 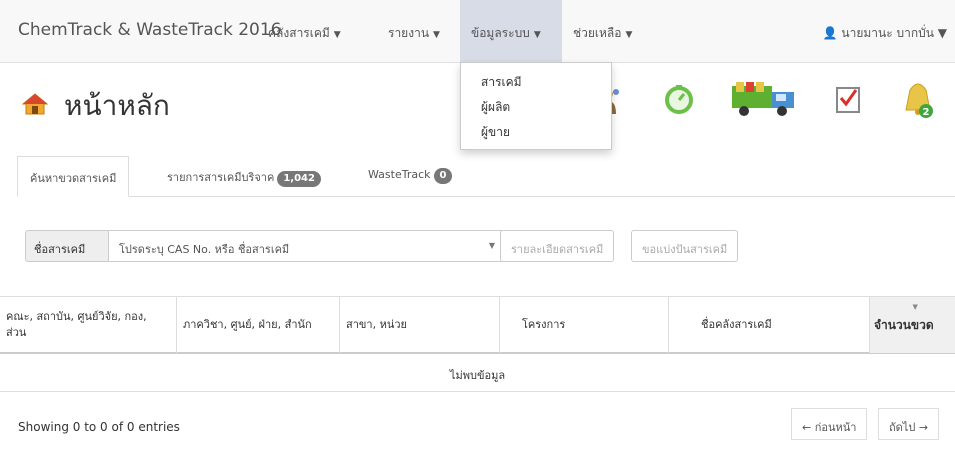 What do you see at coordinates (679, 99) in the screenshot?
I see `timer-icon` at bounding box center [679, 99].